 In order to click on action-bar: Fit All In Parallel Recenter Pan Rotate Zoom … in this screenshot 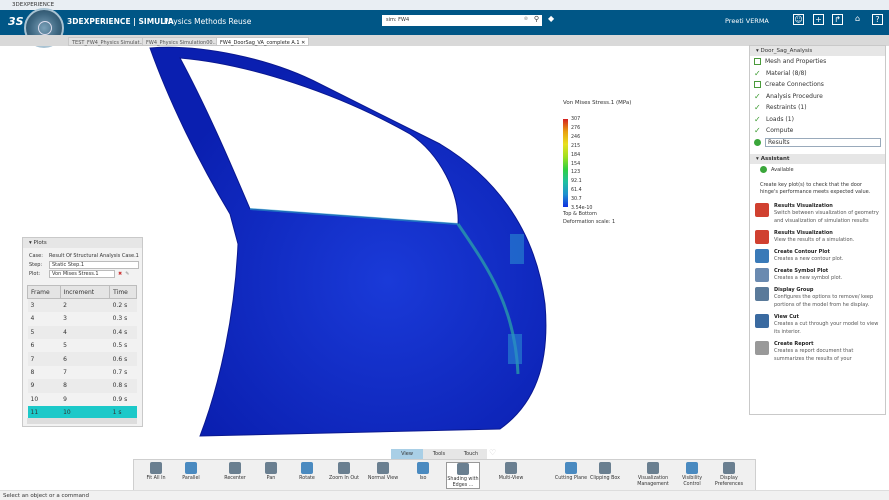, I will do `click(444, 475)`.